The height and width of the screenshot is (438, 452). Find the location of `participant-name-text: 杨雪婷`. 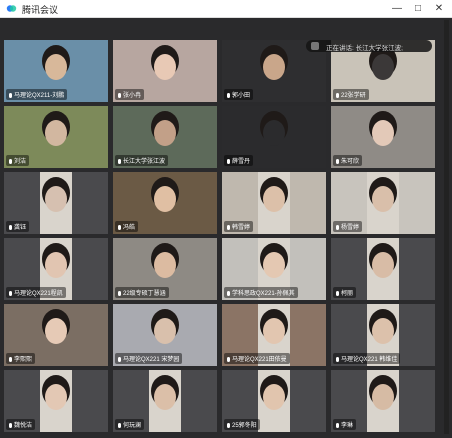

participant-name-text: 杨雪婷 is located at coordinates (350, 228).